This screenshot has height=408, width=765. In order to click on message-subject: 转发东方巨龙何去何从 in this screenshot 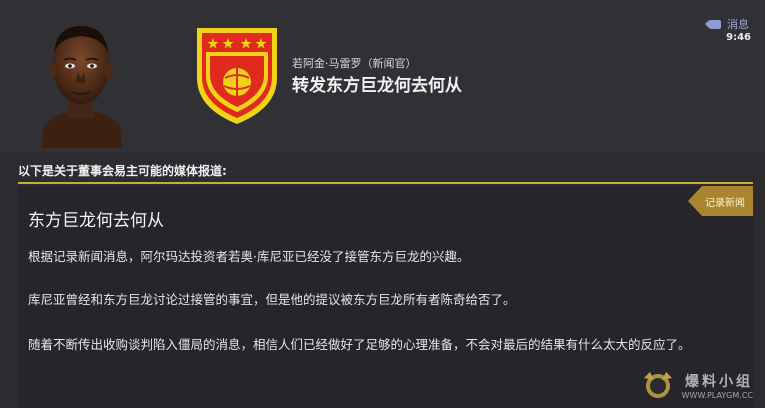, I will do `click(377, 86)`.